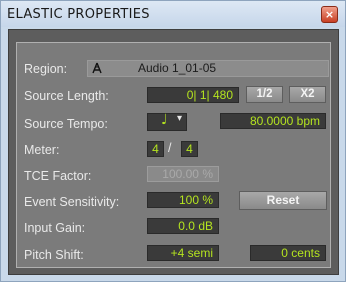 The image size is (346, 282). What do you see at coordinates (180, 118) in the screenshot?
I see `chevron-down-icon: ▾` at bounding box center [180, 118].